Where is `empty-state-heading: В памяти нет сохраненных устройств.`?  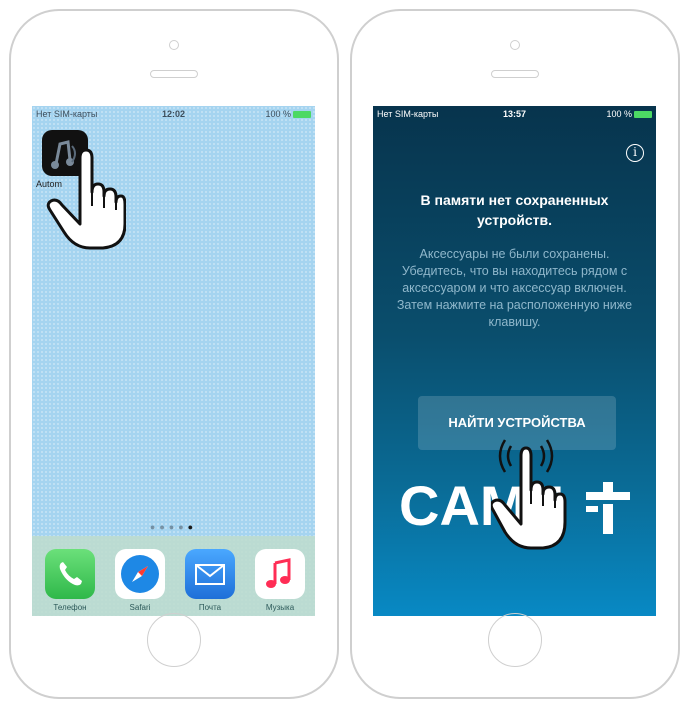 empty-state-heading: В памяти нет сохраненных устройств. is located at coordinates (514, 210).